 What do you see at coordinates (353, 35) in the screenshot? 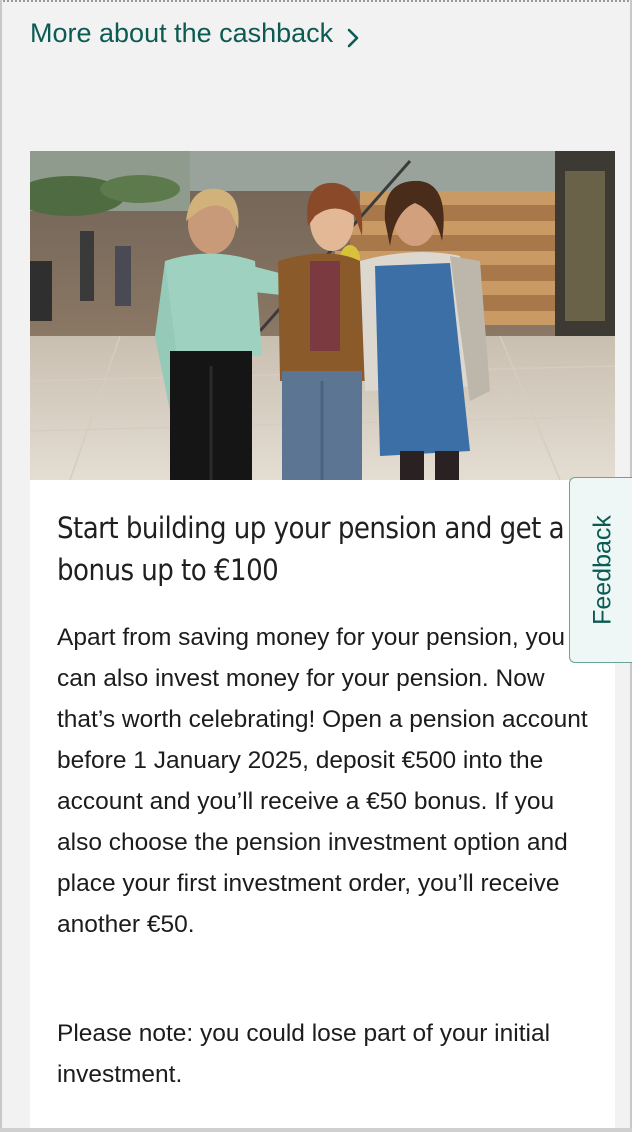
I see `chevron-right-icon` at bounding box center [353, 35].